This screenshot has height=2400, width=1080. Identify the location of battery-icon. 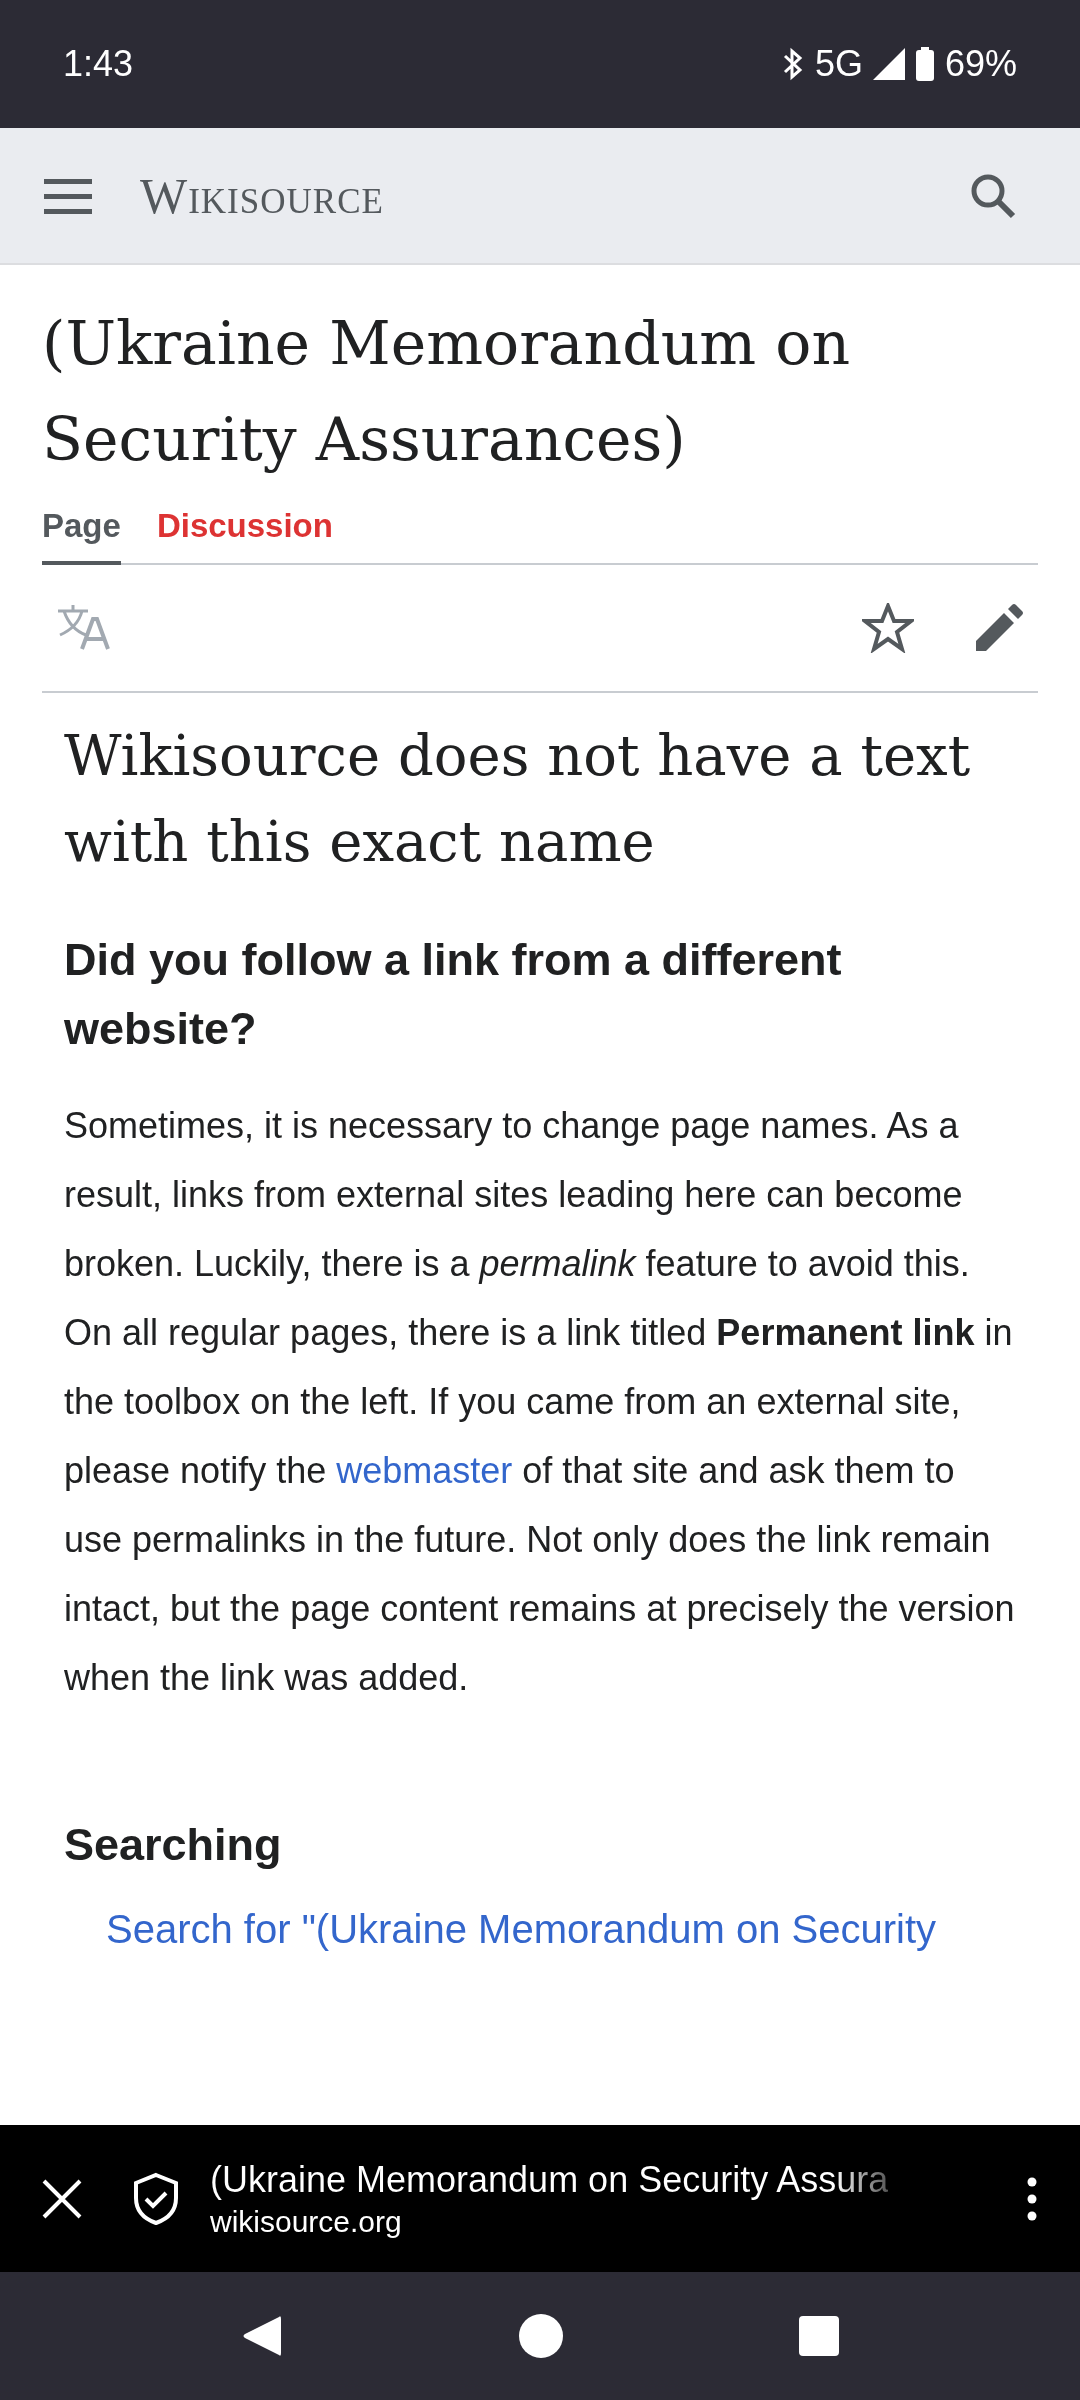
(924, 64).